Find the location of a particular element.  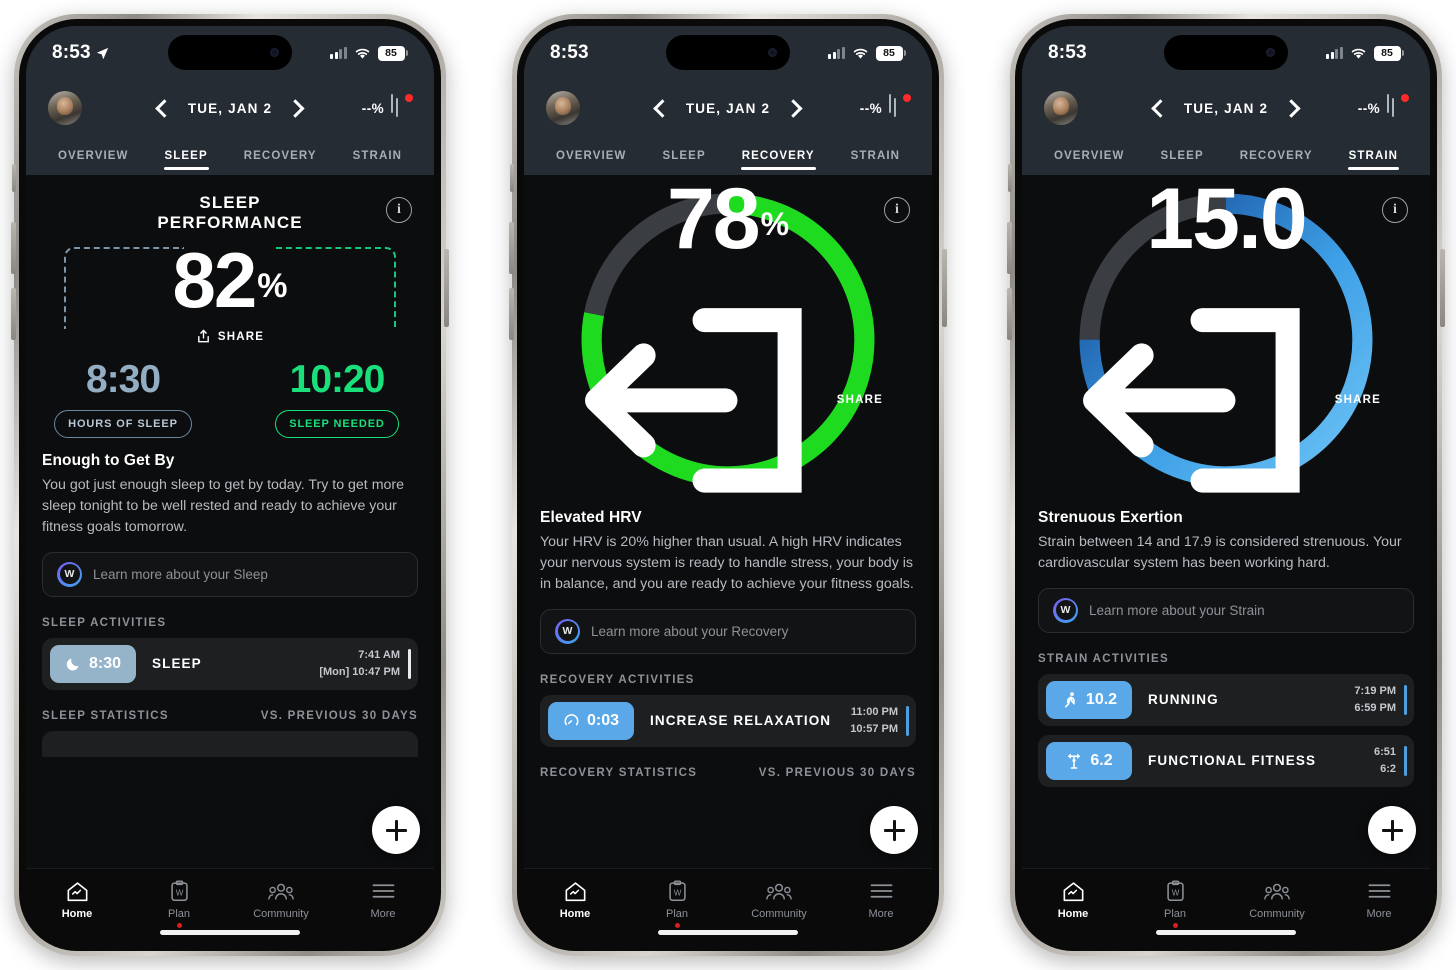

plan-notification-dot is located at coordinates (179, 925).